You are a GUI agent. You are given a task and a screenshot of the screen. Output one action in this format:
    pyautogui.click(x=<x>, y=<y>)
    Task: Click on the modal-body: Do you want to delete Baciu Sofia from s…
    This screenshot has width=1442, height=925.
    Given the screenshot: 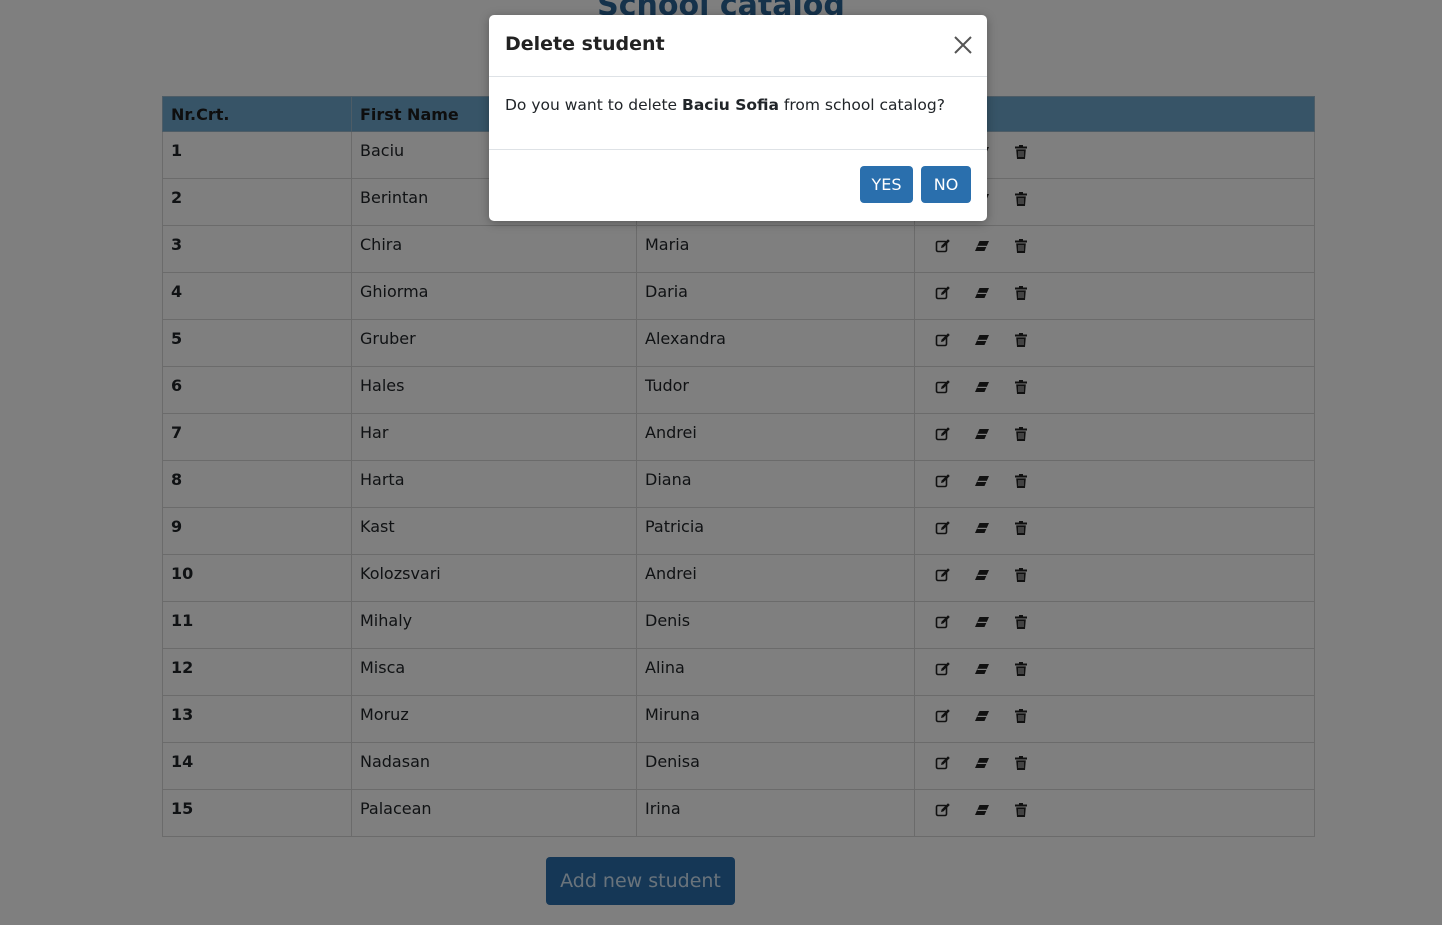 What is the action you would take?
    pyautogui.click(x=738, y=113)
    